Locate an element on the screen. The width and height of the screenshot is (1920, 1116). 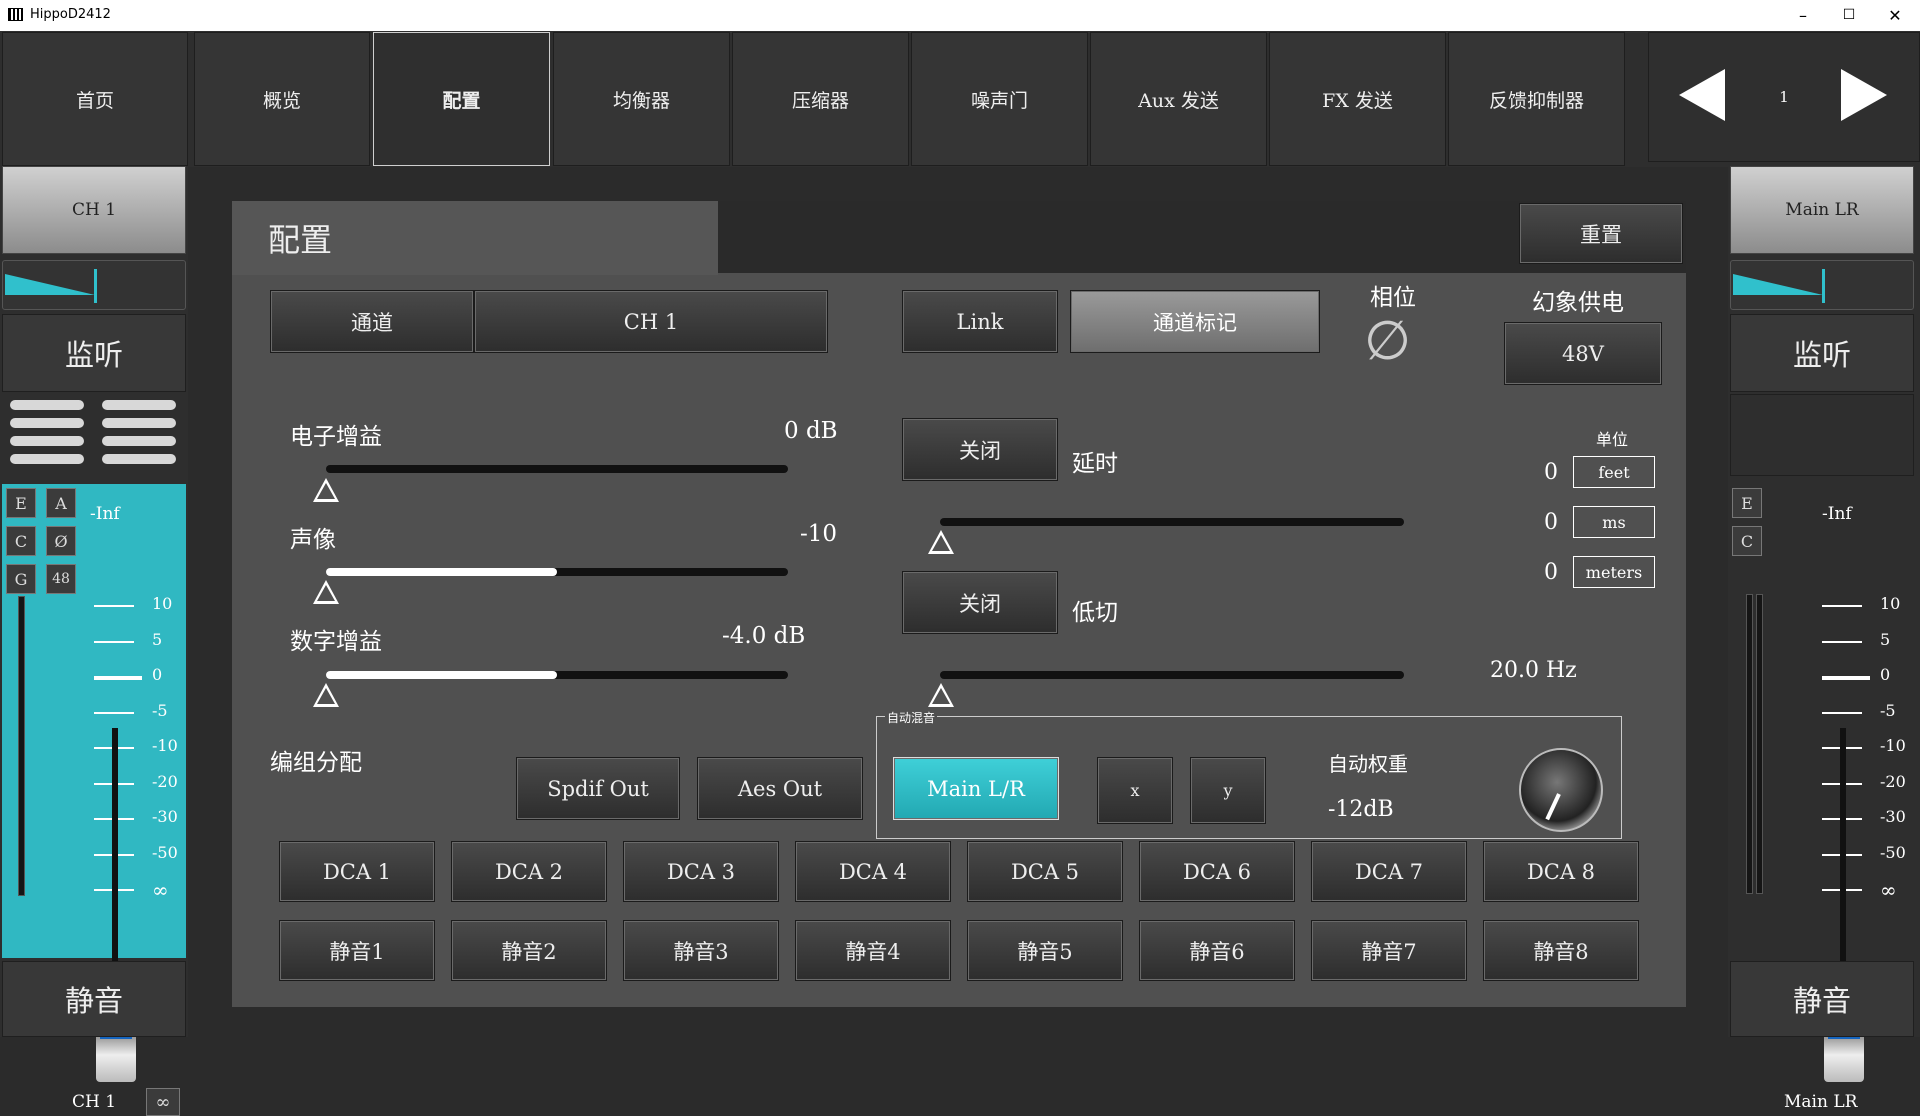
tab-aux-send: Aux 发送 is located at coordinates (1178, 99).